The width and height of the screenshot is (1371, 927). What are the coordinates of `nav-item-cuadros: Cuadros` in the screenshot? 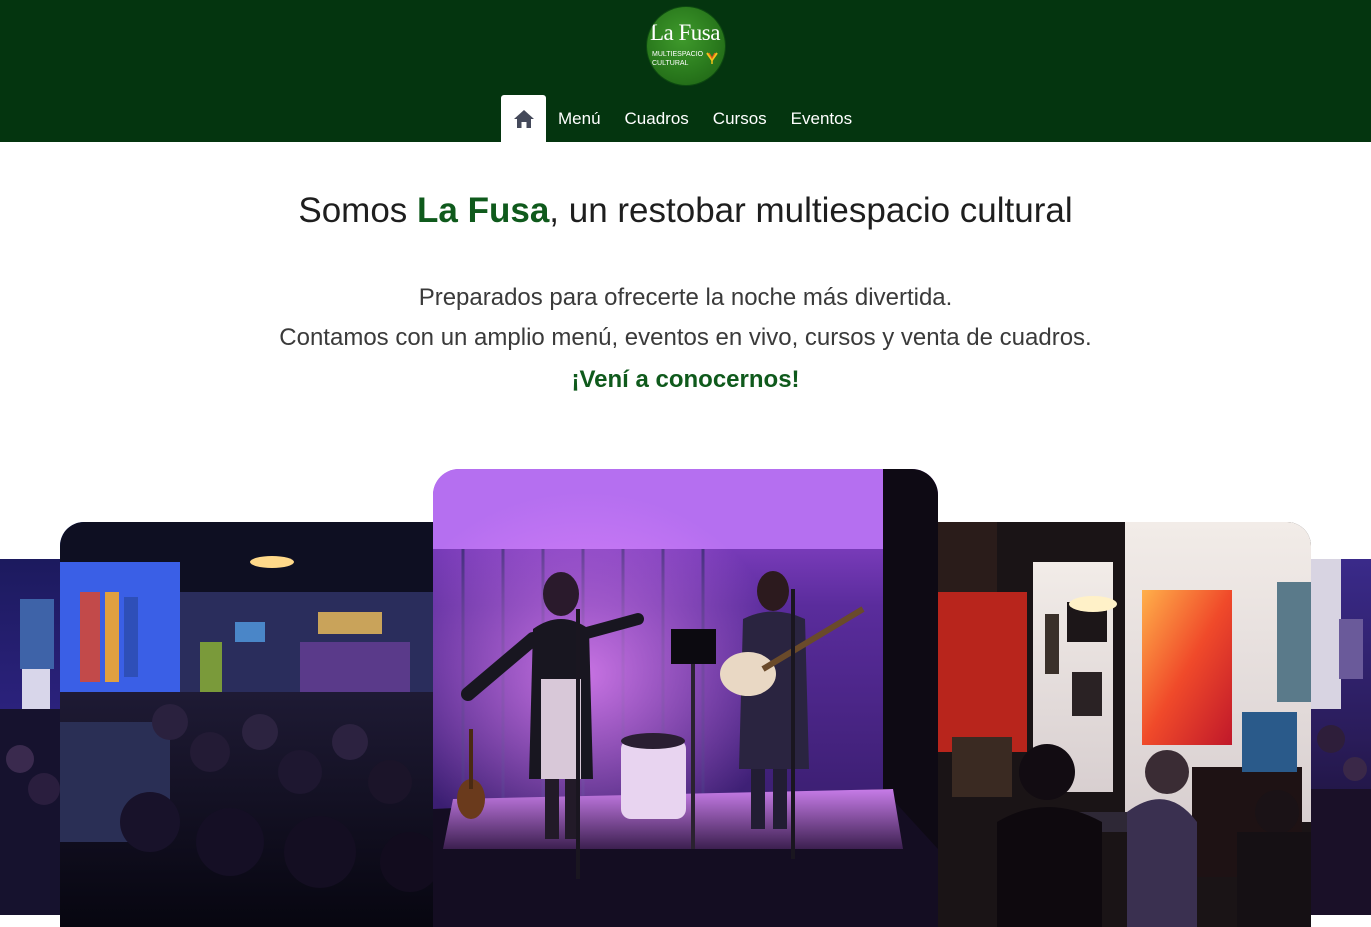 It's located at (657, 118).